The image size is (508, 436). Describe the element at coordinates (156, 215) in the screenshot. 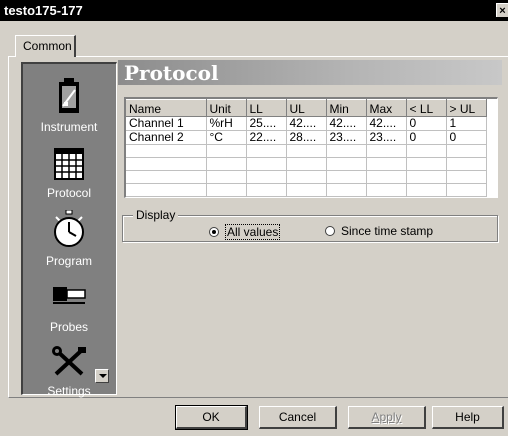

I see `display-group-label: Display` at that location.